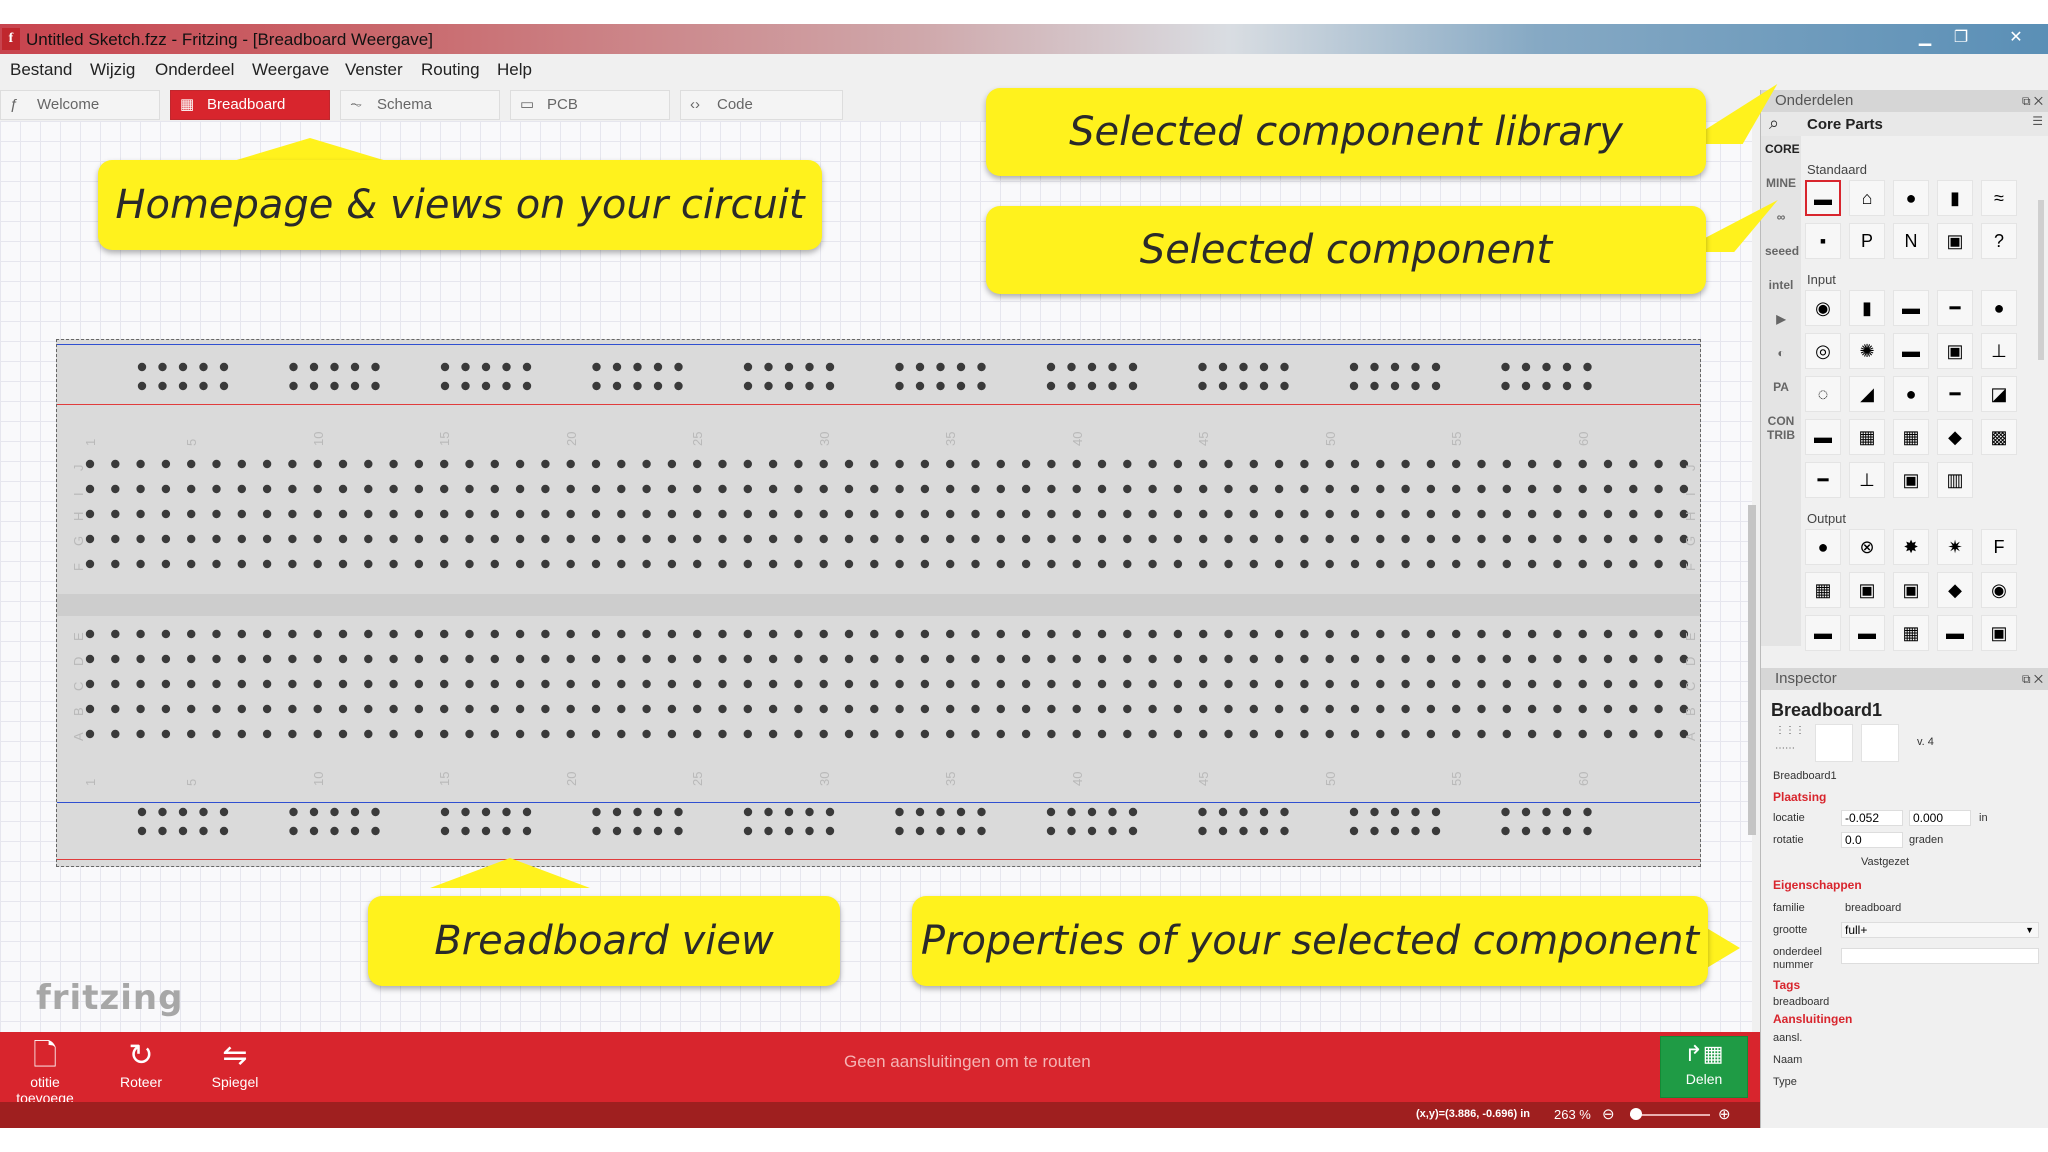 Image resolution: width=2048 pixels, height=1152 pixels. I want to click on part-tile: ━, so click(1955, 308).